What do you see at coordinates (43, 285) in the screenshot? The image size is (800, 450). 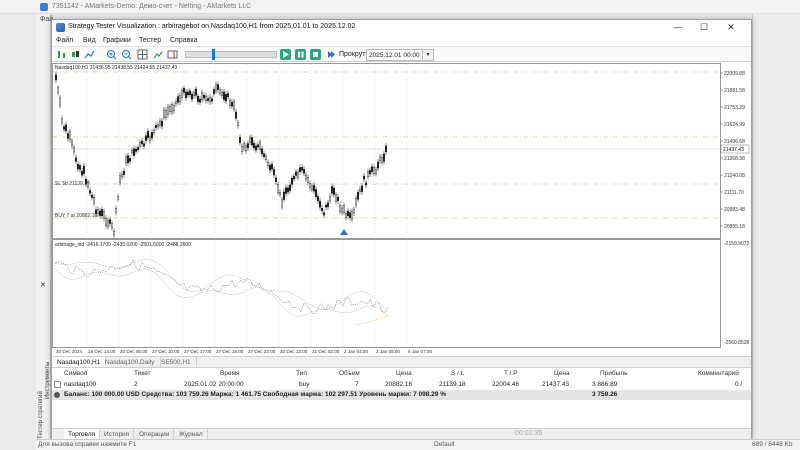 I see `close-icon: ✕` at bounding box center [43, 285].